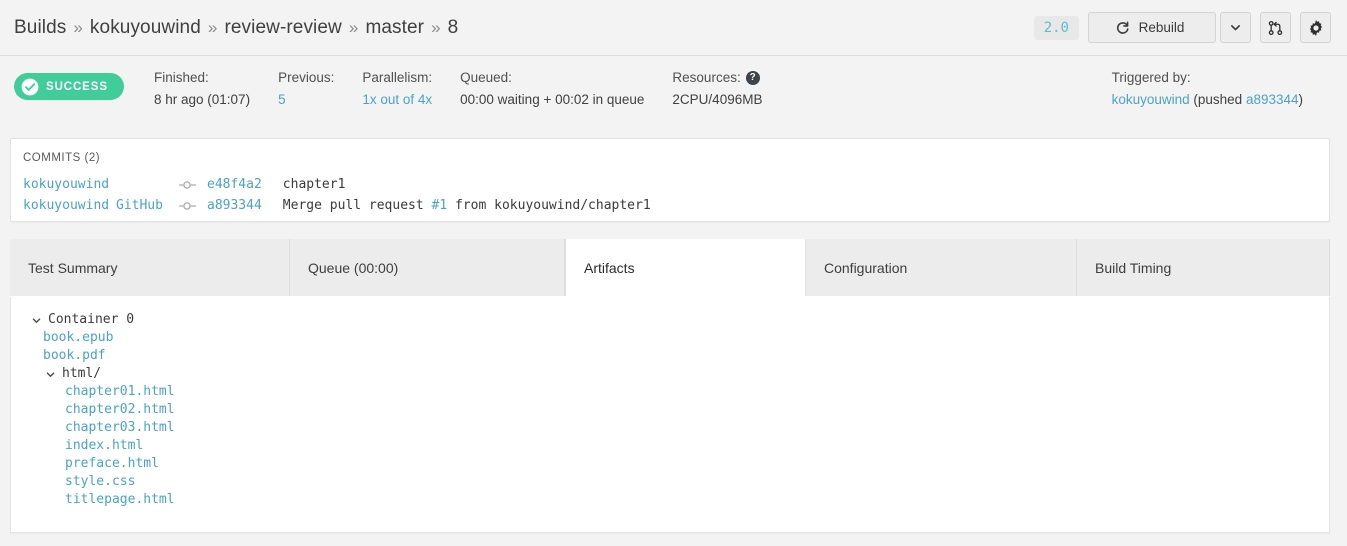  Describe the element at coordinates (1122, 27) in the screenshot. I see `refresh-icon` at that location.